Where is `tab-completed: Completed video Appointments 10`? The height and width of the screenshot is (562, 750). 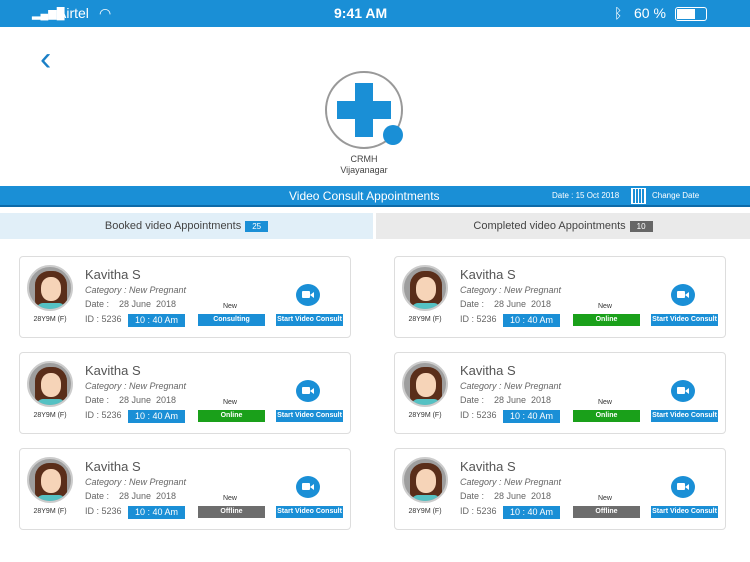
tab-completed: Completed video Appointments 10 is located at coordinates (563, 226).